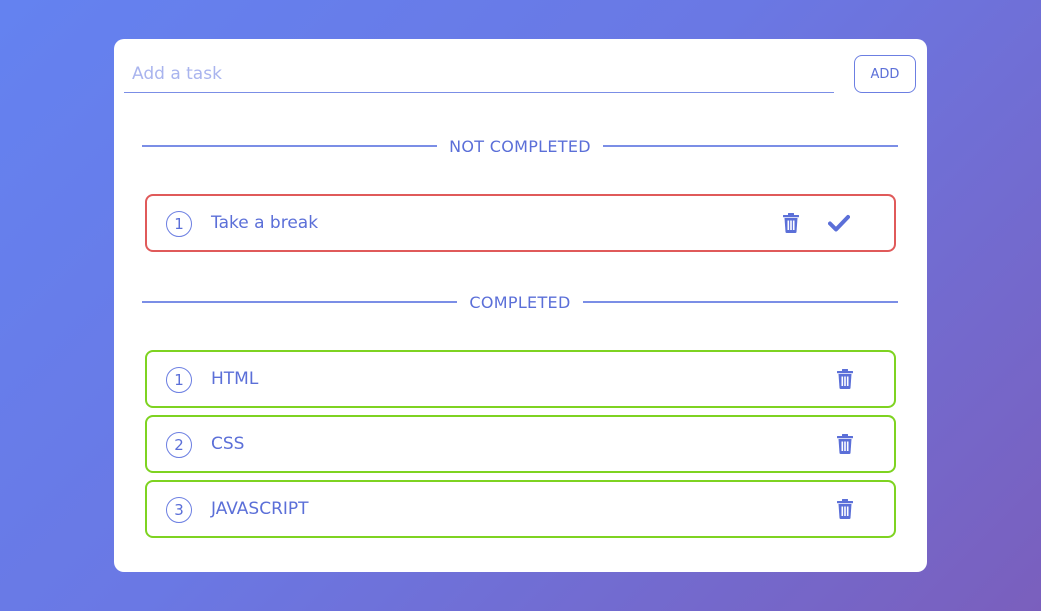 The width and height of the screenshot is (1041, 611). Describe the element at coordinates (179, 510) in the screenshot. I see `task-number-badge: 3` at that location.